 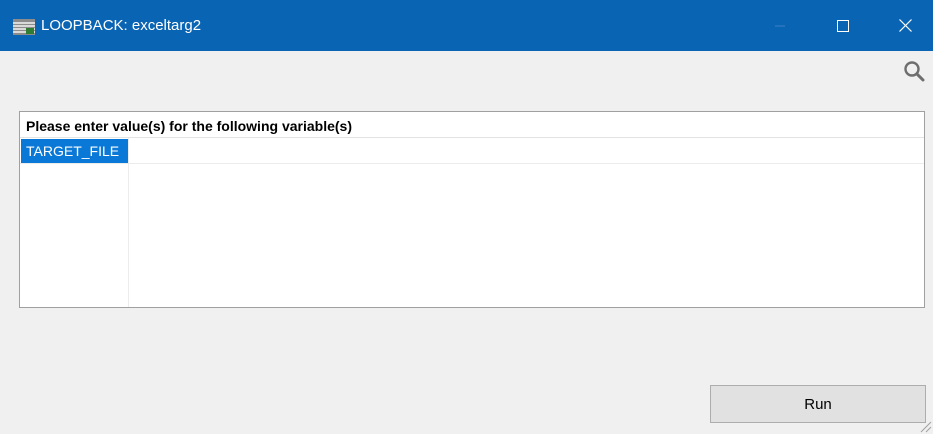 What do you see at coordinates (925, 426) in the screenshot?
I see `resize-grip-icon` at bounding box center [925, 426].